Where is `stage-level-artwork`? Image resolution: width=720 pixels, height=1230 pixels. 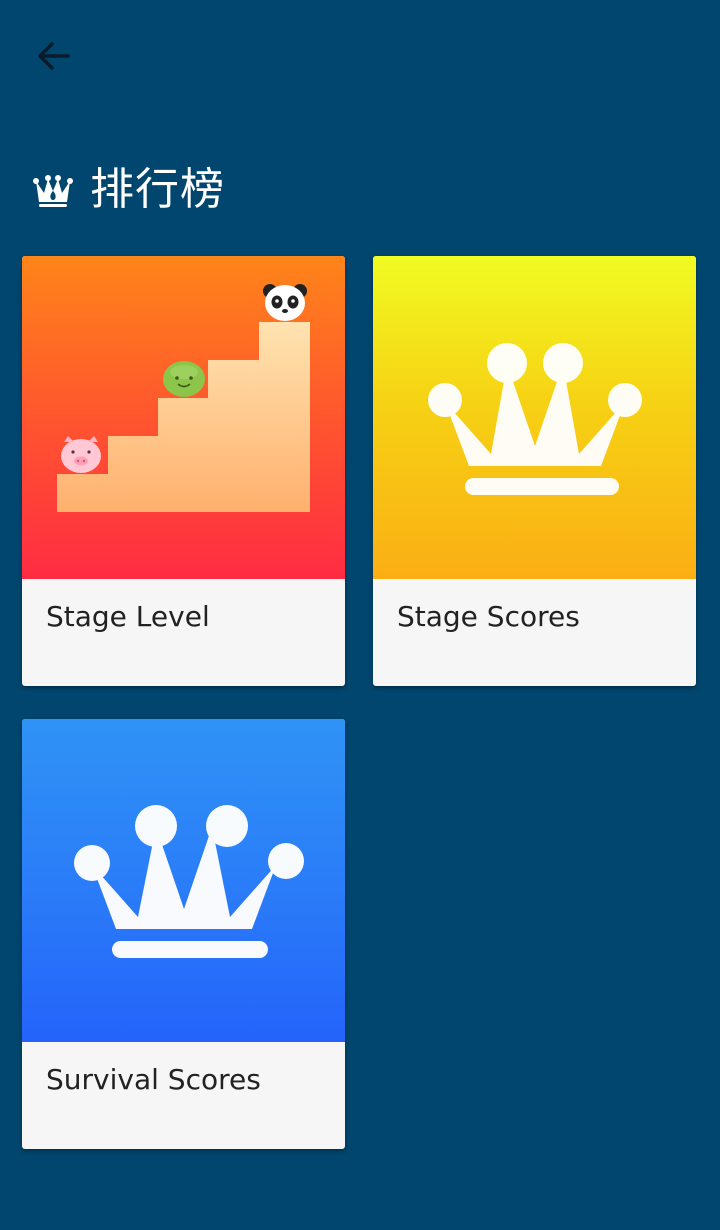 stage-level-artwork is located at coordinates (183, 417).